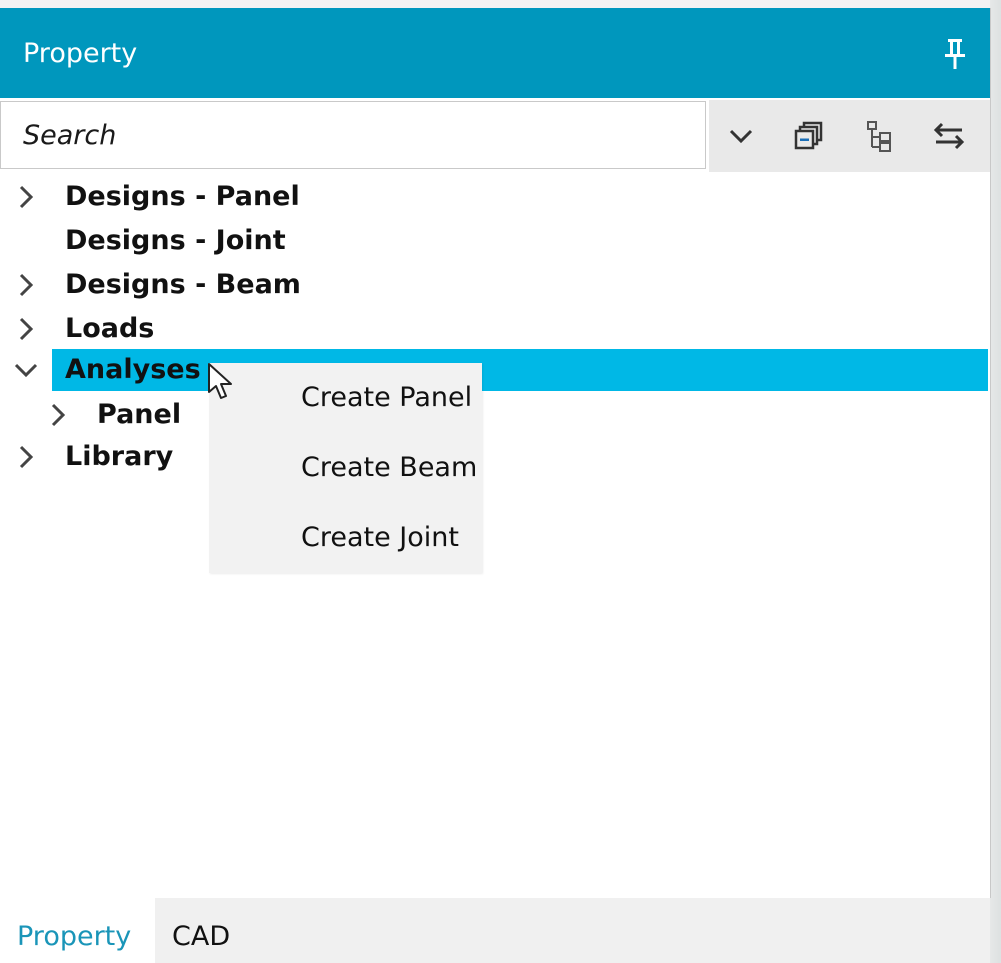  Describe the element at coordinates (201, 936) in the screenshot. I see `tab-label: CAD` at that location.